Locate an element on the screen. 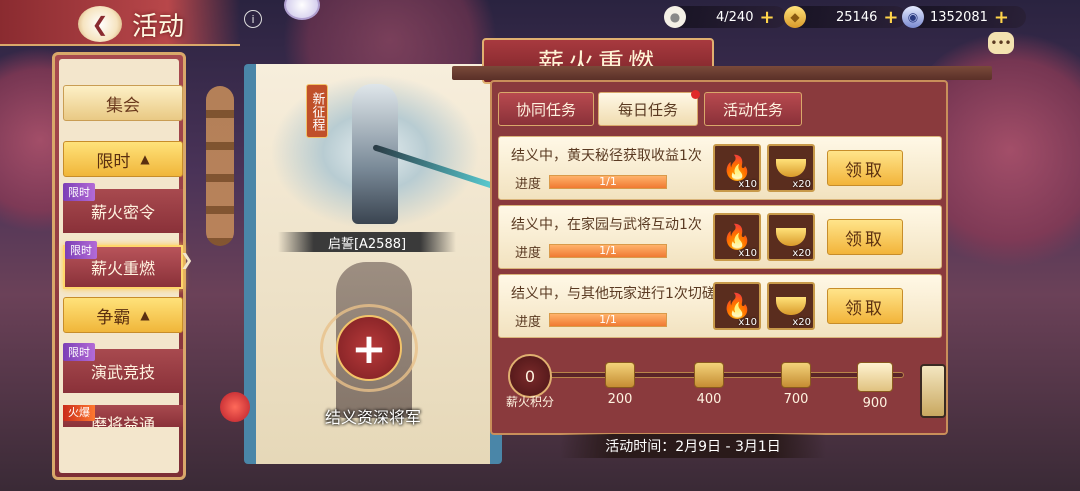  scroll-decoration is located at coordinates (220, 166).